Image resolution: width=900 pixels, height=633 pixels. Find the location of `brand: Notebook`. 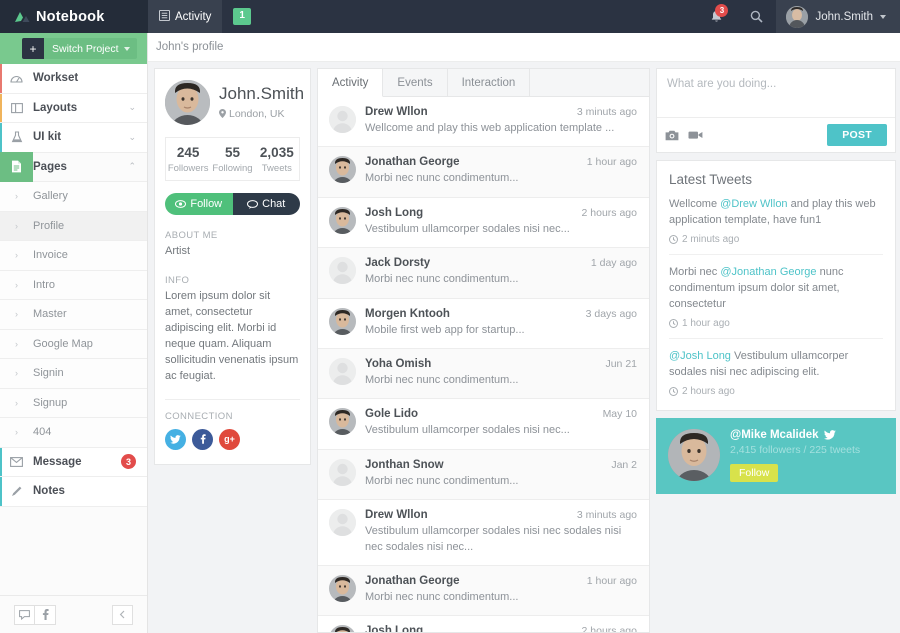

brand: Notebook is located at coordinates (74, 16).